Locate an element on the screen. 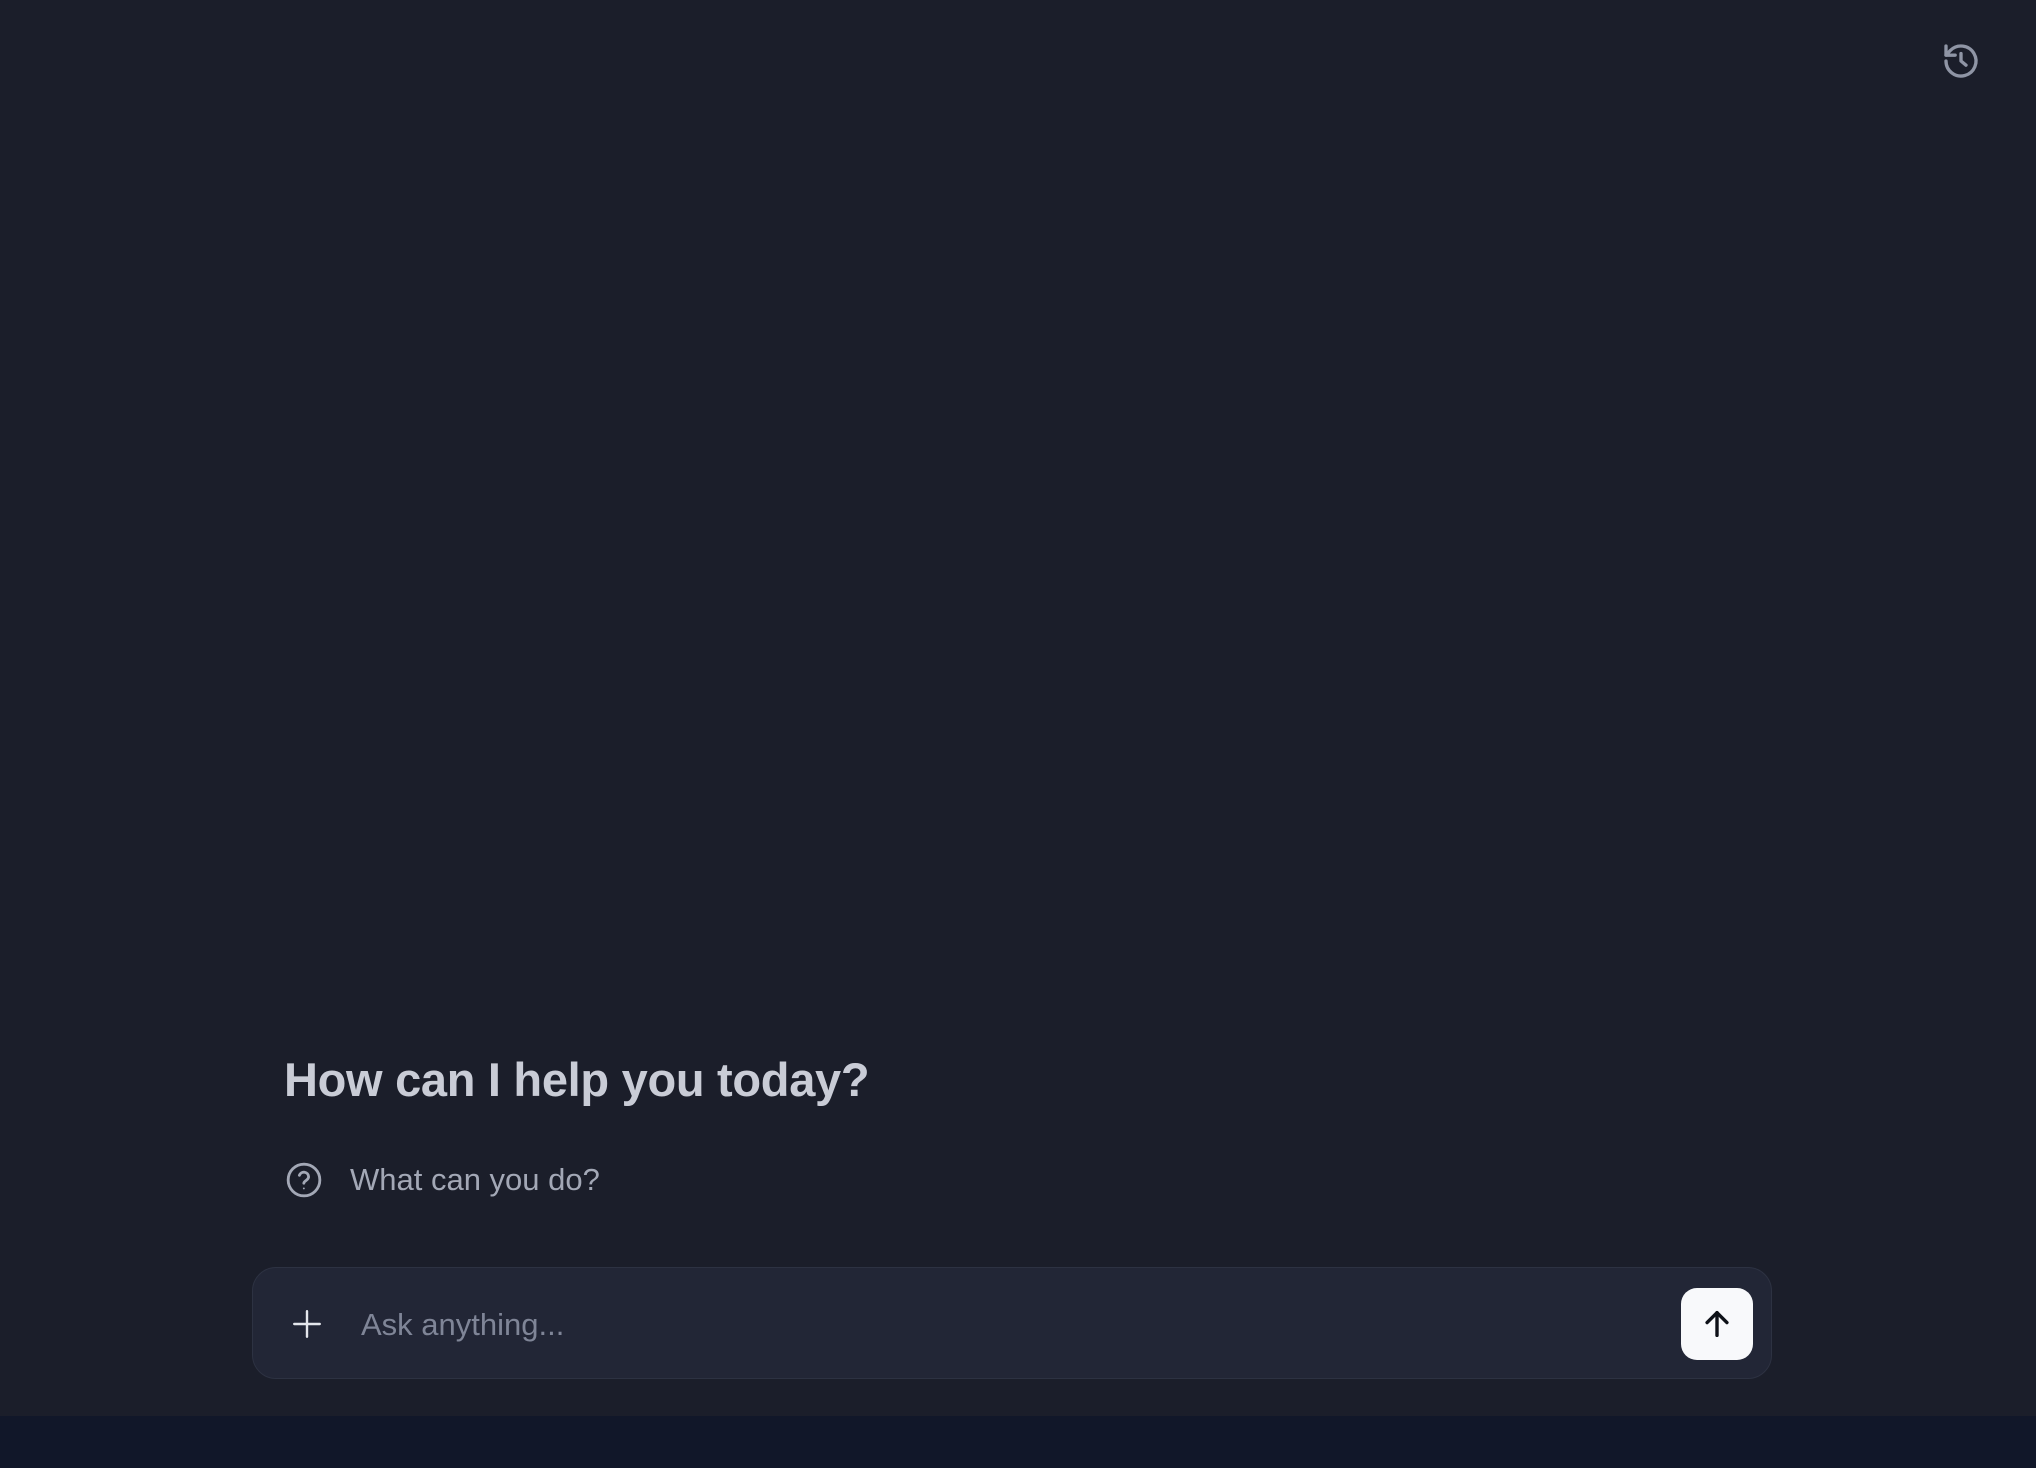 The image size is (2036, 1468). suggestion-what-can-you-do: What can you do? is located at coordinates (442, 1180).